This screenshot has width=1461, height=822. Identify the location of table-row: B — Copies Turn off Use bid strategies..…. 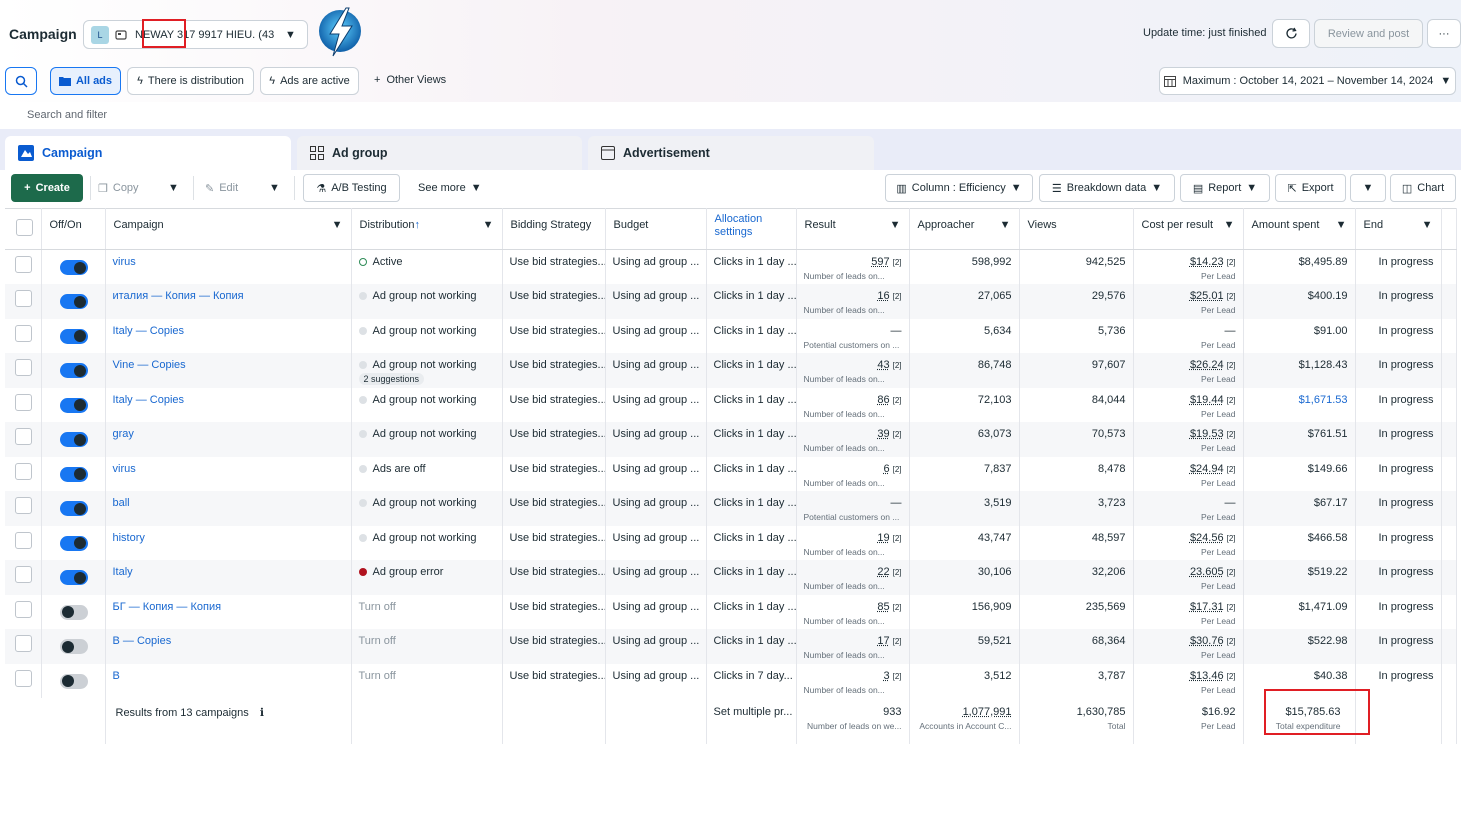
(731, 646).